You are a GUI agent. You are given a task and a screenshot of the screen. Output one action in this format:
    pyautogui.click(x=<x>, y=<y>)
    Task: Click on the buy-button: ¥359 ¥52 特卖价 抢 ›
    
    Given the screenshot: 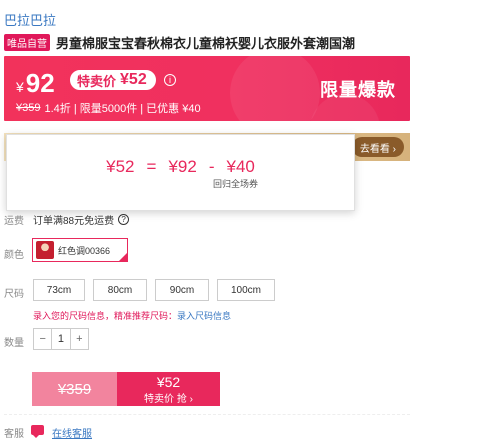 What is the action you would take?
    pyautogui.click(x=126, y=389)
    